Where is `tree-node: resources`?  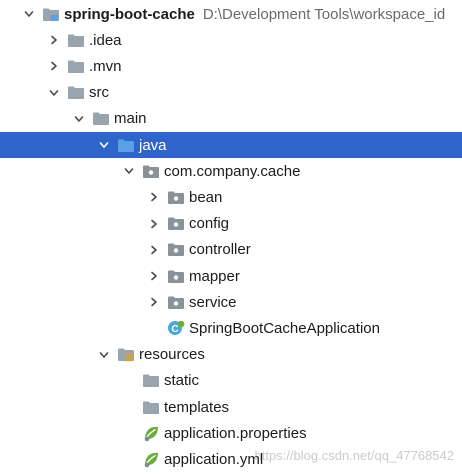
tree-node: resources is located at coordinates (231, 355).